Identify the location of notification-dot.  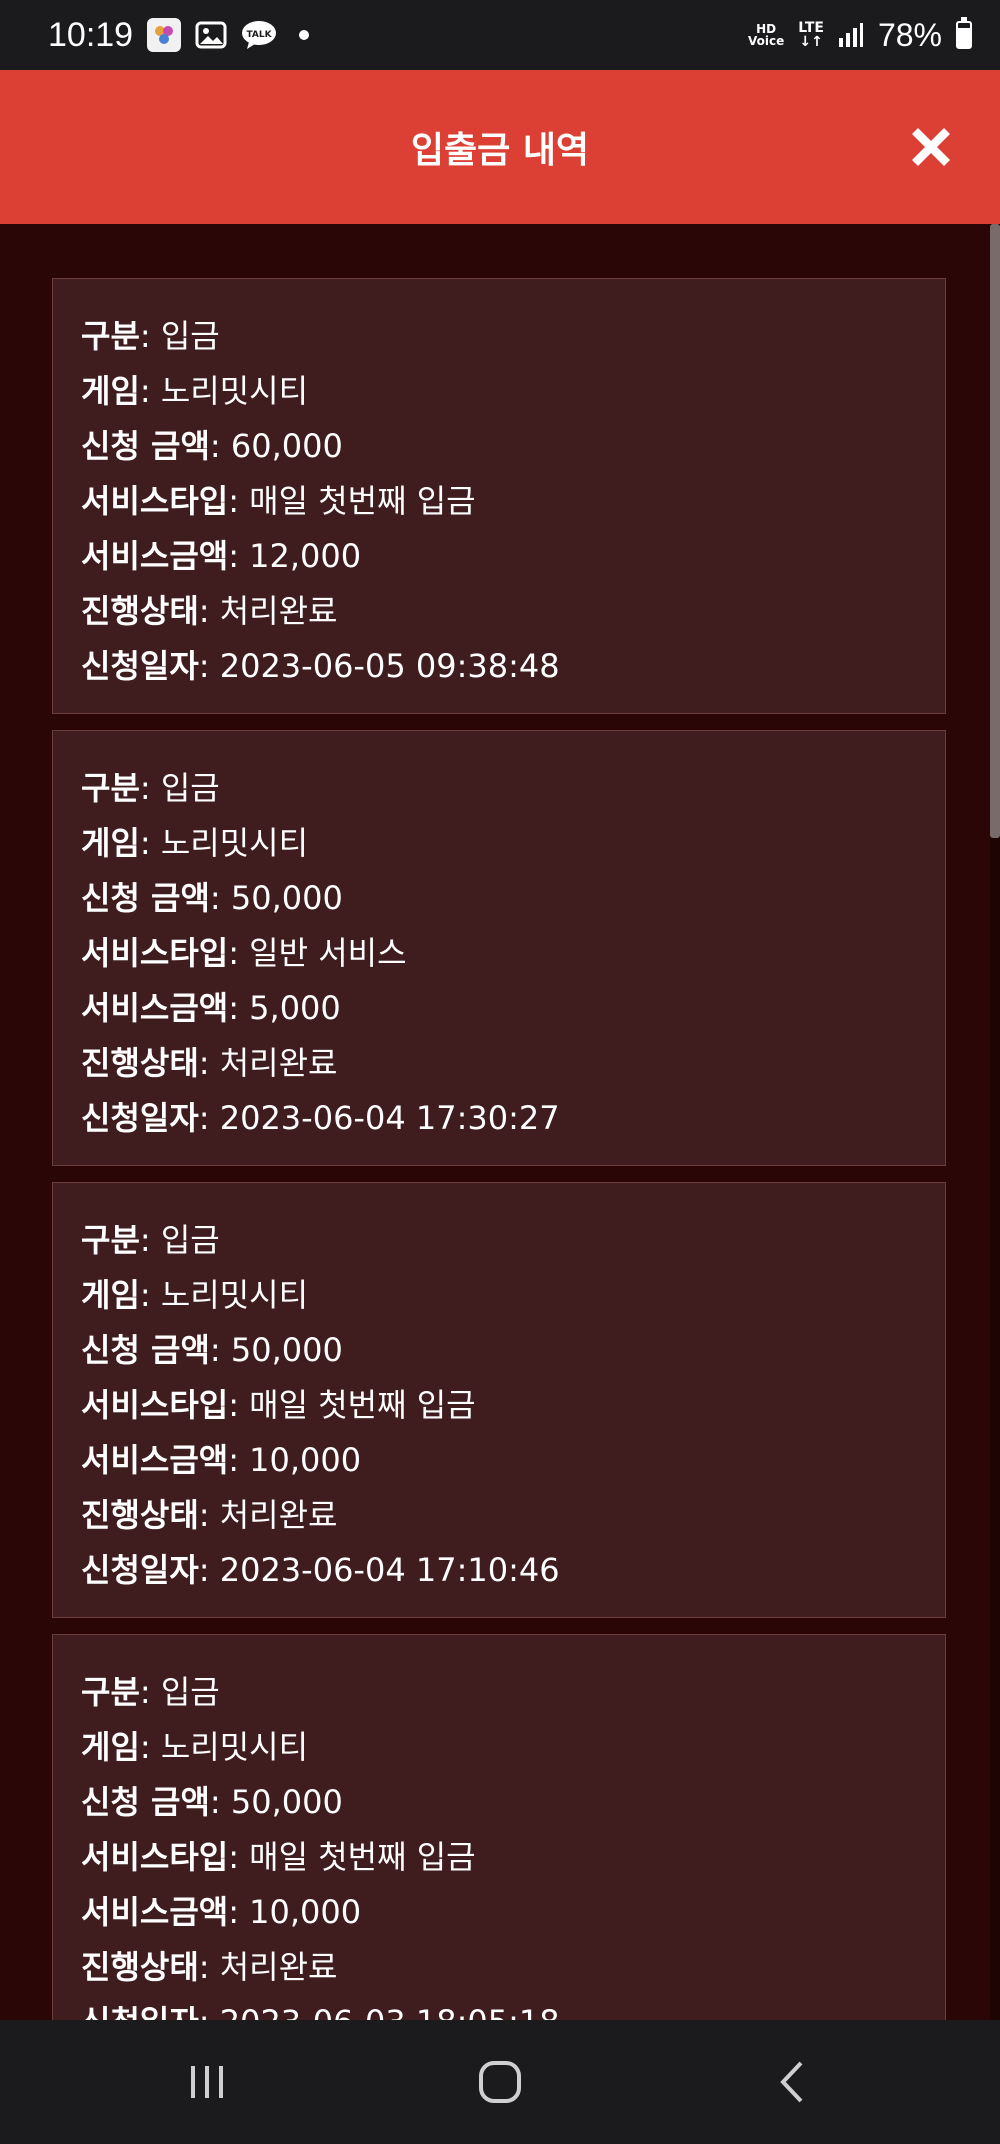
(304, 35).